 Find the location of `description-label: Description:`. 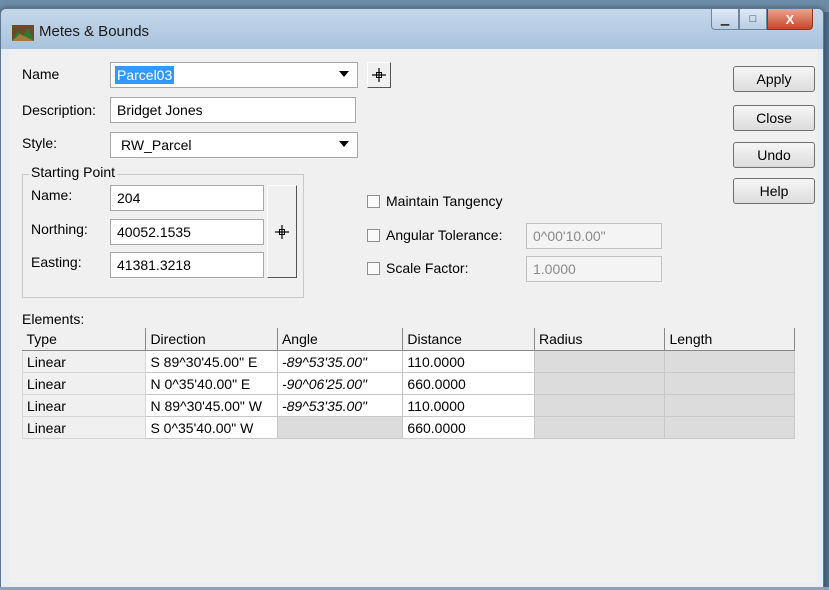

description-label: Description: is located at coordinates (59, 110).